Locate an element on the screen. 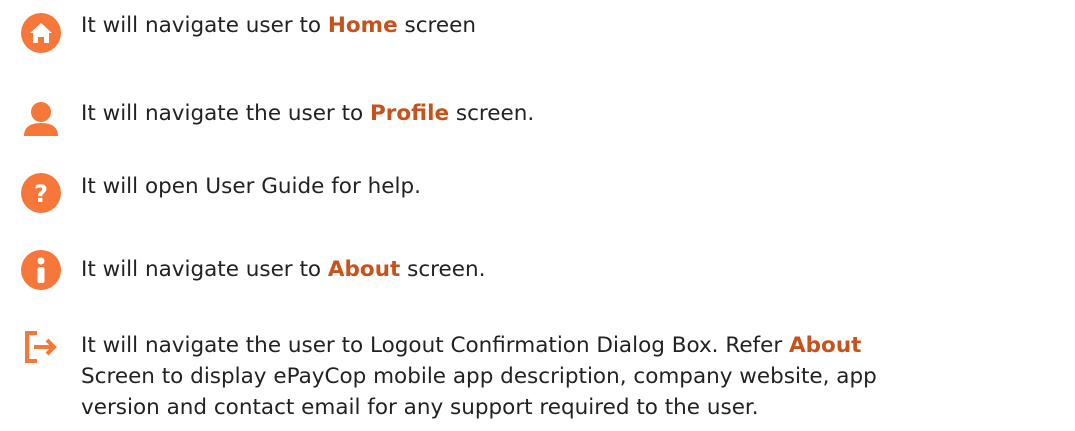  home-description-post: screen is located at coordinates (436, 25).